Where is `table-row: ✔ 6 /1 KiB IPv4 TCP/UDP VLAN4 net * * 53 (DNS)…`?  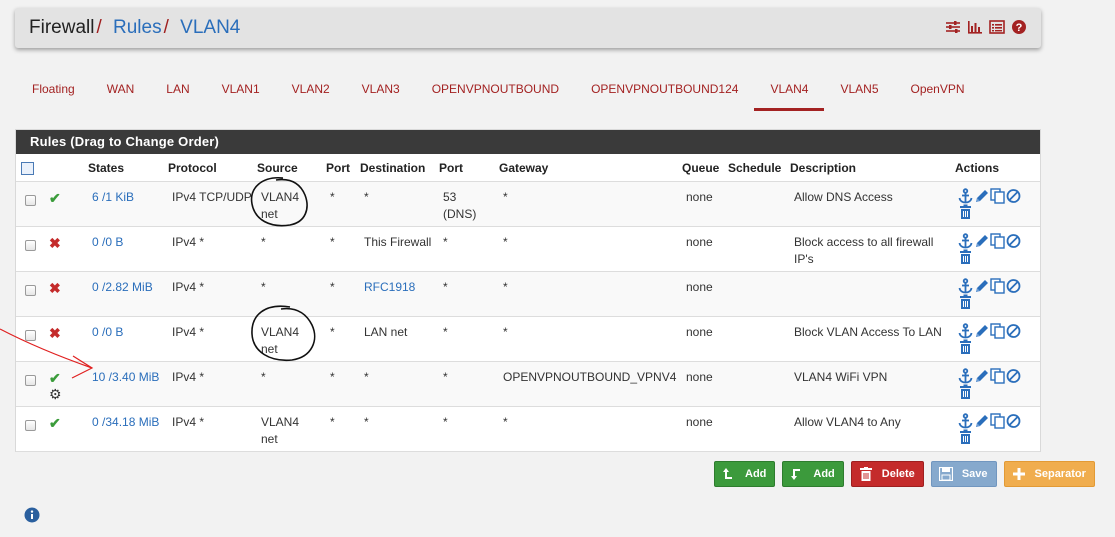
table-row: ✔ 6 /1 KiB IPv4 TCP/UDP VLAN4 net * * 53 (DNS)… is located at coordinates (528, 204).